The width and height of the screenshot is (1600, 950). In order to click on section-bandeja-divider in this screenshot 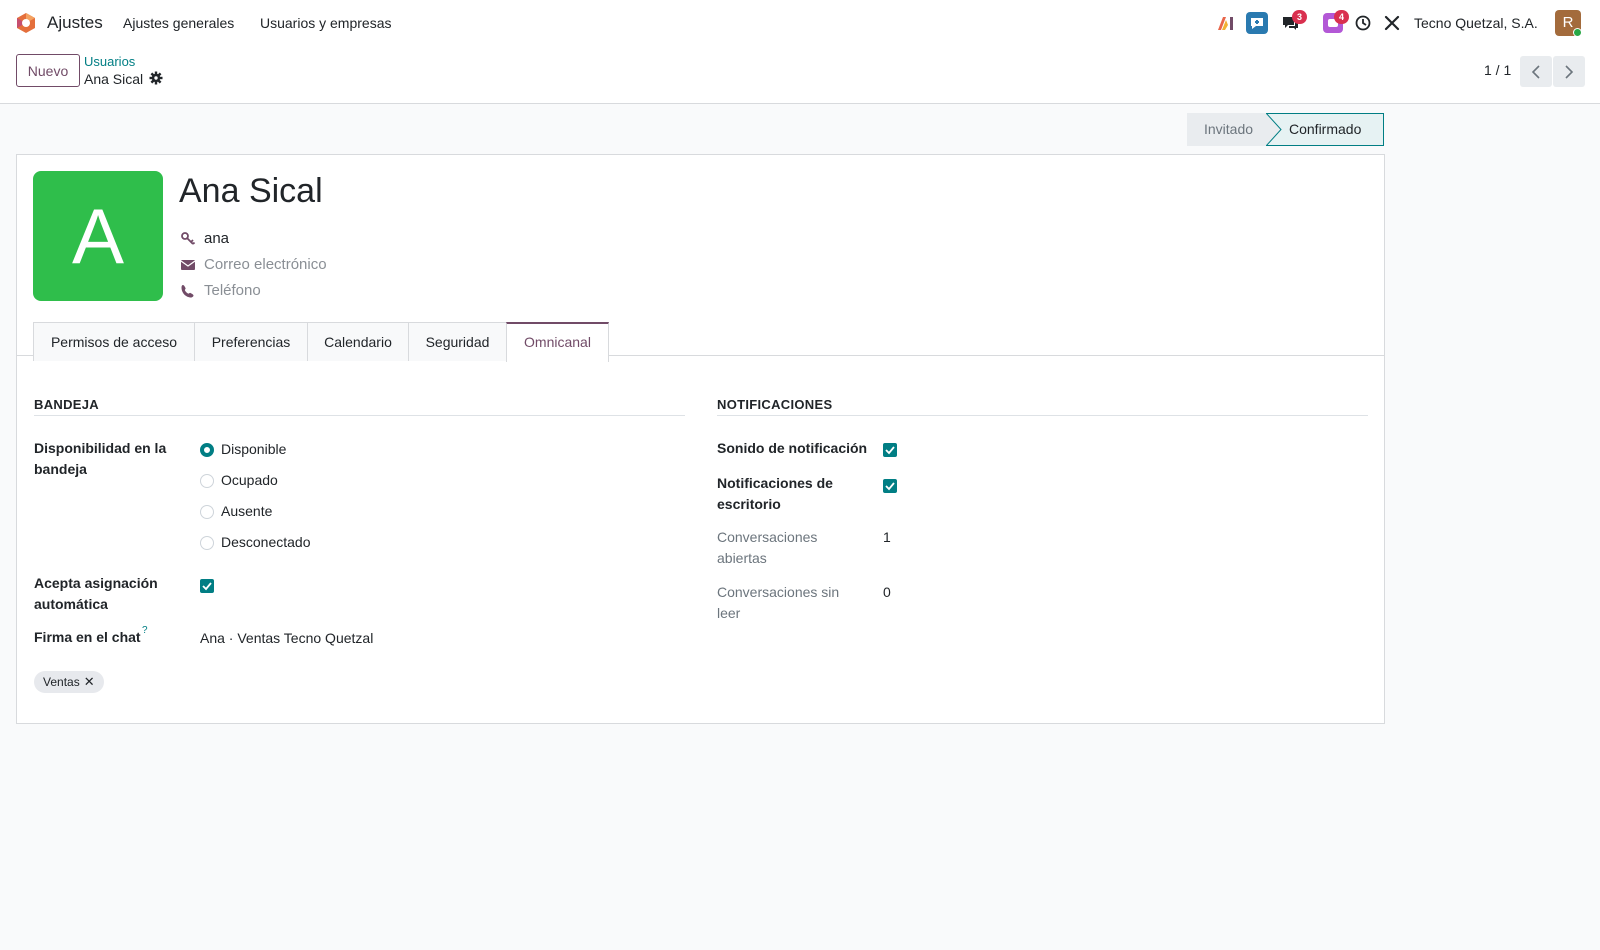, I will do `click(359, 415)`.